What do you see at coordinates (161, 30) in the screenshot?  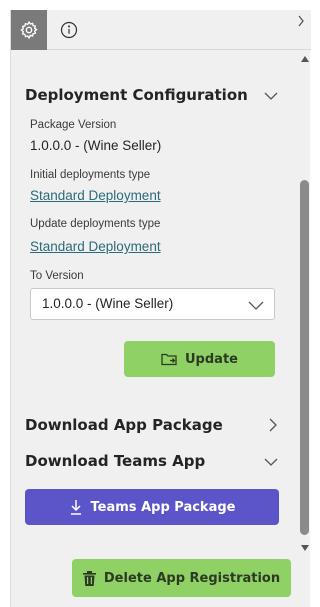 I see `panel-toolbar` at bounding box center [161, 30].